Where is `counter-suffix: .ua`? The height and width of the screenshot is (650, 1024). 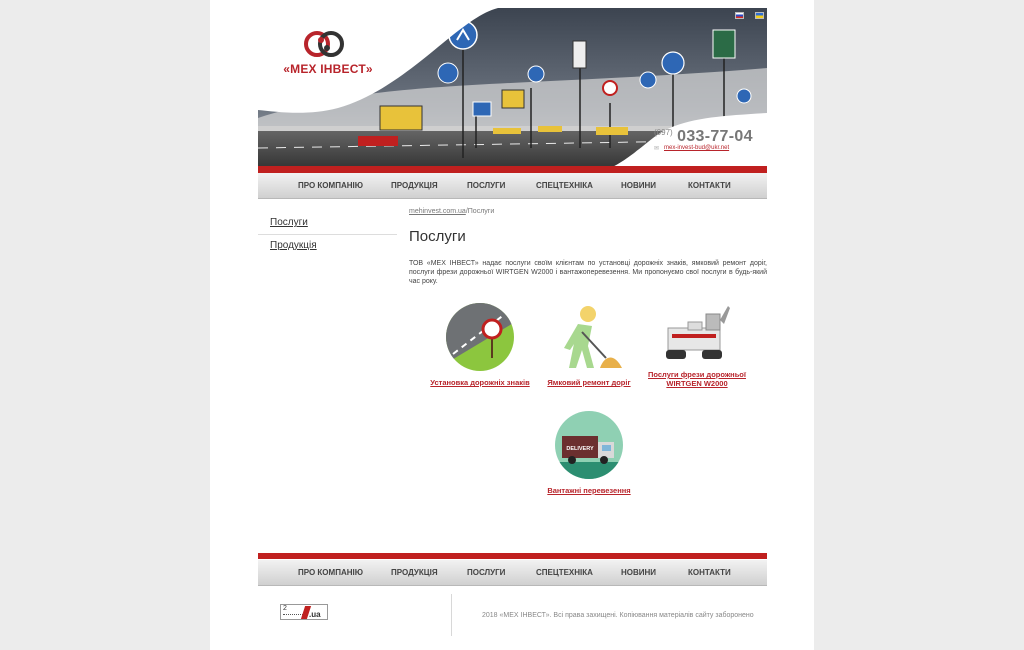 counter-suffix: .ua is located at coordinates (315, 614).